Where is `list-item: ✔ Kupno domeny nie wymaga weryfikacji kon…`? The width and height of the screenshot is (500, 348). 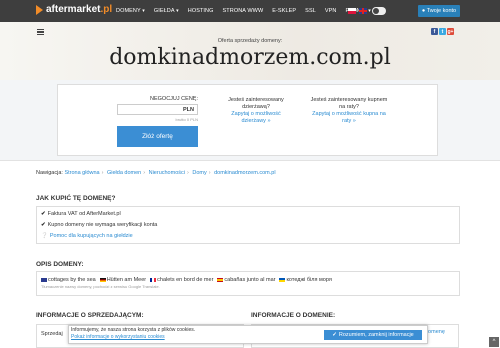 list-item: ✔ Kupno domeny nie wymaga weryfikacji kon… is located at coordinates (99, 225).